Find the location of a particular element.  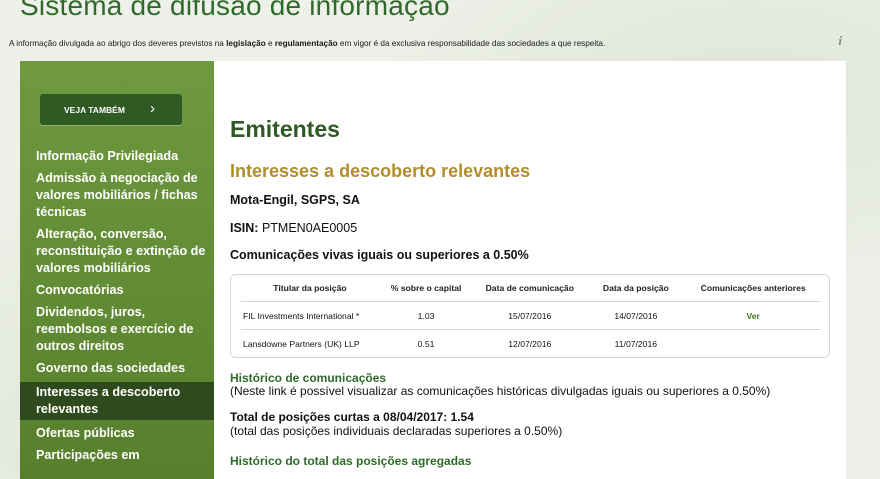

section-title: Interesses a descoberto relevantes is located at coordinates (380, 171).